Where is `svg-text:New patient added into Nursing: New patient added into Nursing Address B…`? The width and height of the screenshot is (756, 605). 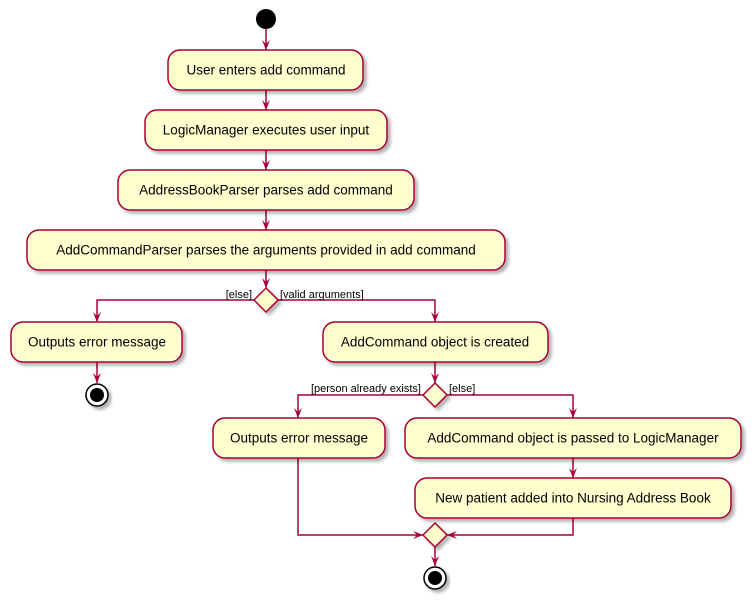 svg-text:New patient added into Nursing: New patient added into Nursing Address B… is located at coordinates (573, 498).